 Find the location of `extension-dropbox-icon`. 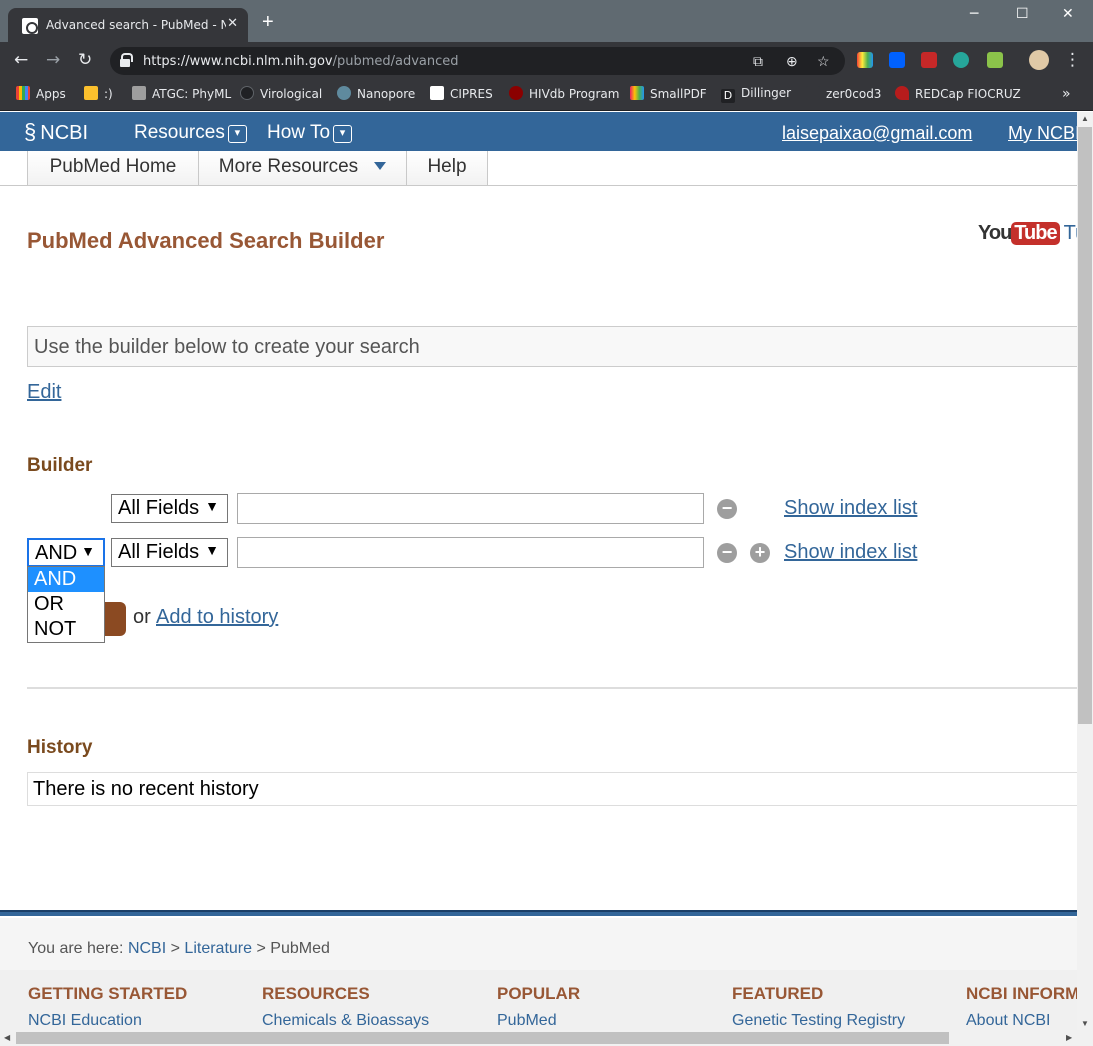

extension-dropbox-icon is located at coordinates (897, 60).